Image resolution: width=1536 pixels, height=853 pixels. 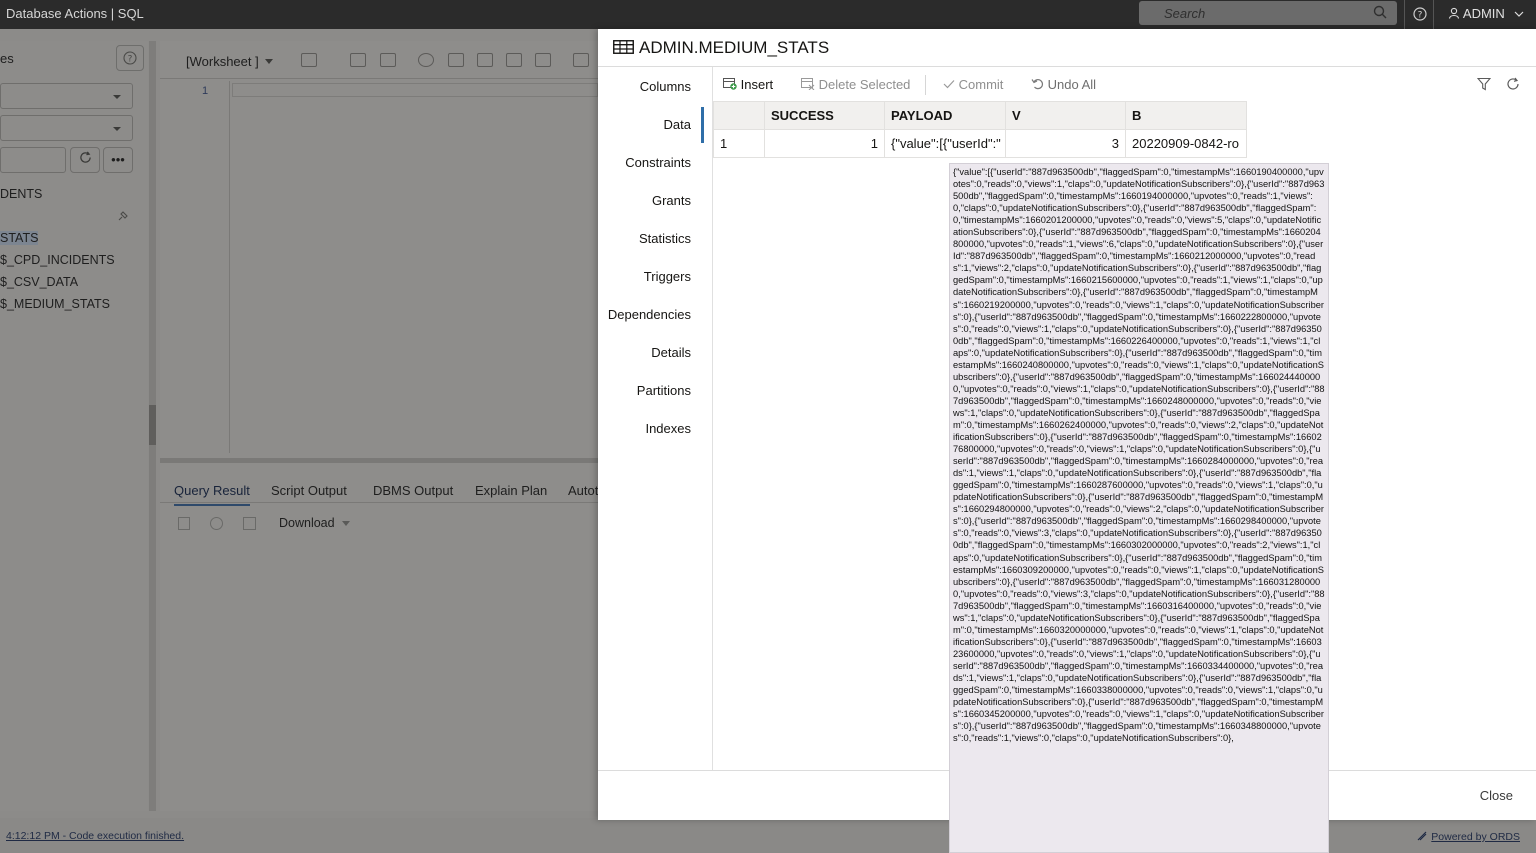 What do you see at coordinates (249, 523) in the screenshot?
I see `open-external-icon` at bounding box center [249, 523].